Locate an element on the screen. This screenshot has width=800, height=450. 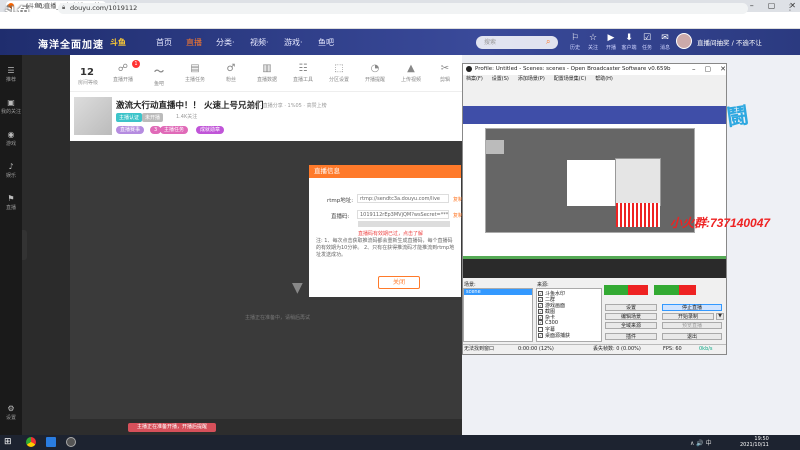
obs-preview-header-strip is located at coordinates (594, 115).